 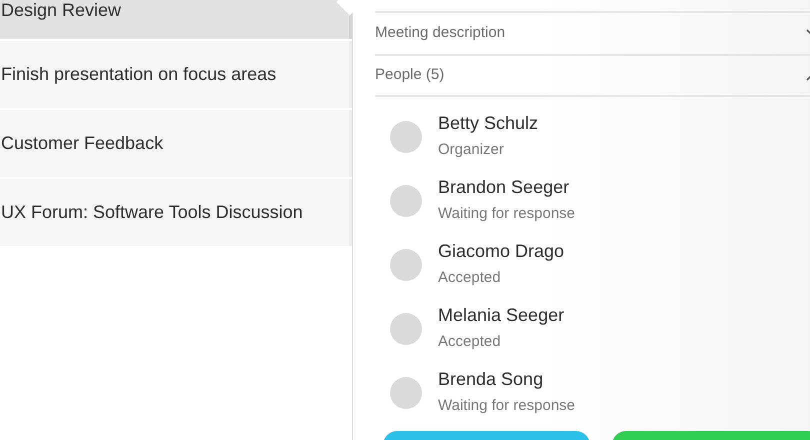 What do you see at coordinates (176, 212) in the screenshot?
I see `event-item: UX Forum: Software Tools Discussion` at bounding box center [176, 212].